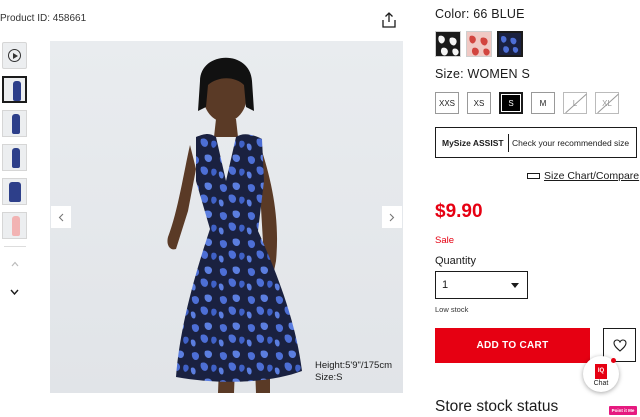  I want to click on color-swatch-pink, so click(479, 44).